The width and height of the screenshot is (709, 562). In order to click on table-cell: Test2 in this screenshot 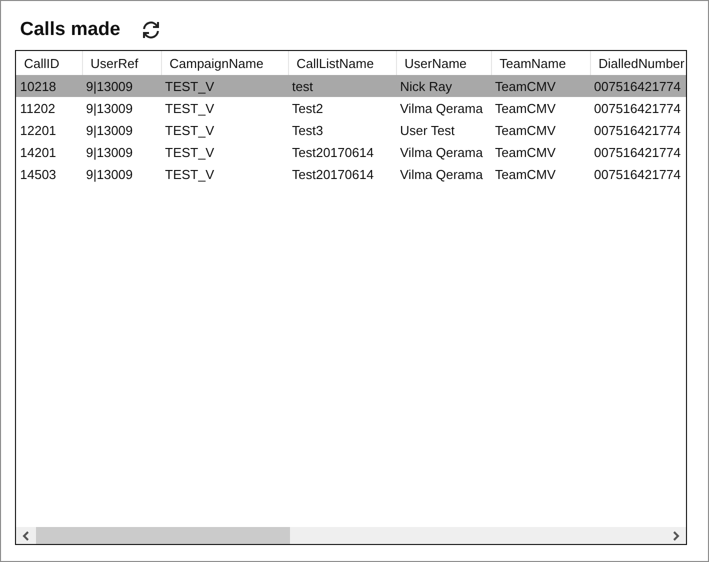, I will do `click(342, 108)`.